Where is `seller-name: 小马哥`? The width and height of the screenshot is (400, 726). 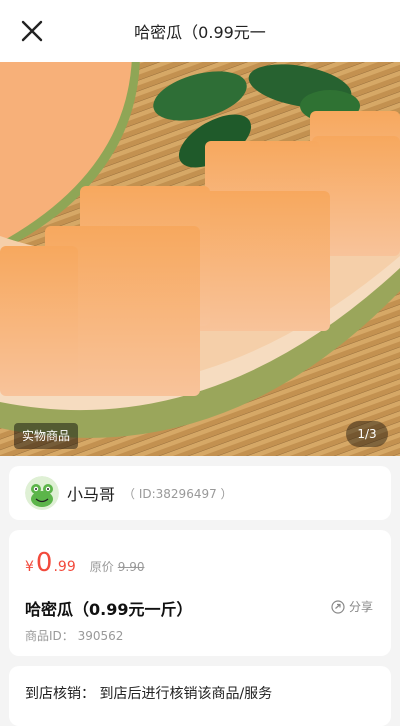 seller-name: 小马哥 is located at coordinates (91, 494).